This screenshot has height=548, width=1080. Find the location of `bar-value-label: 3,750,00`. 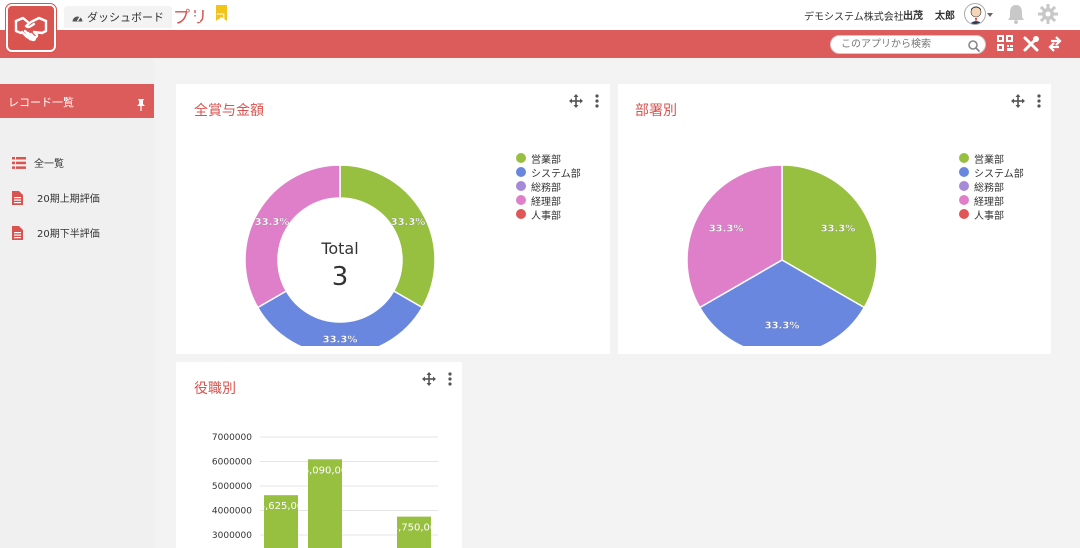

bar-value-label: 3,750,00 is located at coordinates (414, 528).